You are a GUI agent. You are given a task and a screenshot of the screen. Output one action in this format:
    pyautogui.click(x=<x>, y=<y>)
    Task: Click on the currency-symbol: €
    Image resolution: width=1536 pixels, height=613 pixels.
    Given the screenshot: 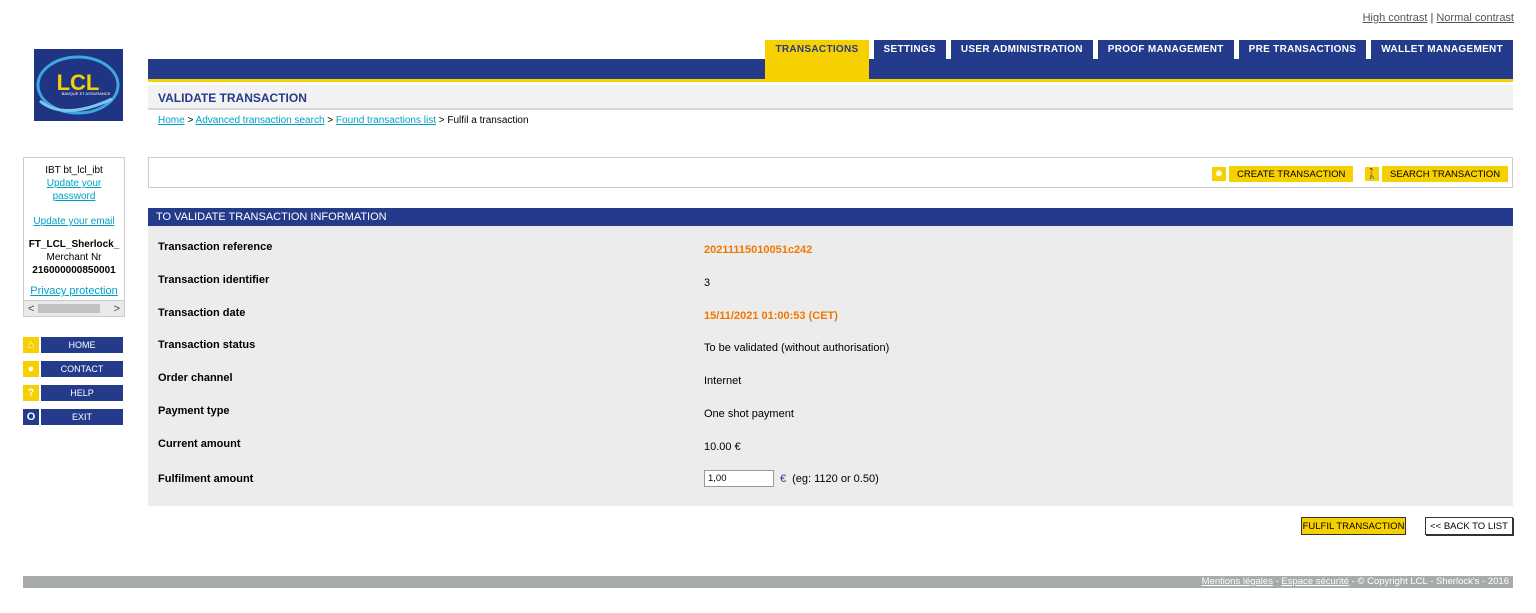 What is the action you would take?
    pyautogui.click(x=783, y=478)
    